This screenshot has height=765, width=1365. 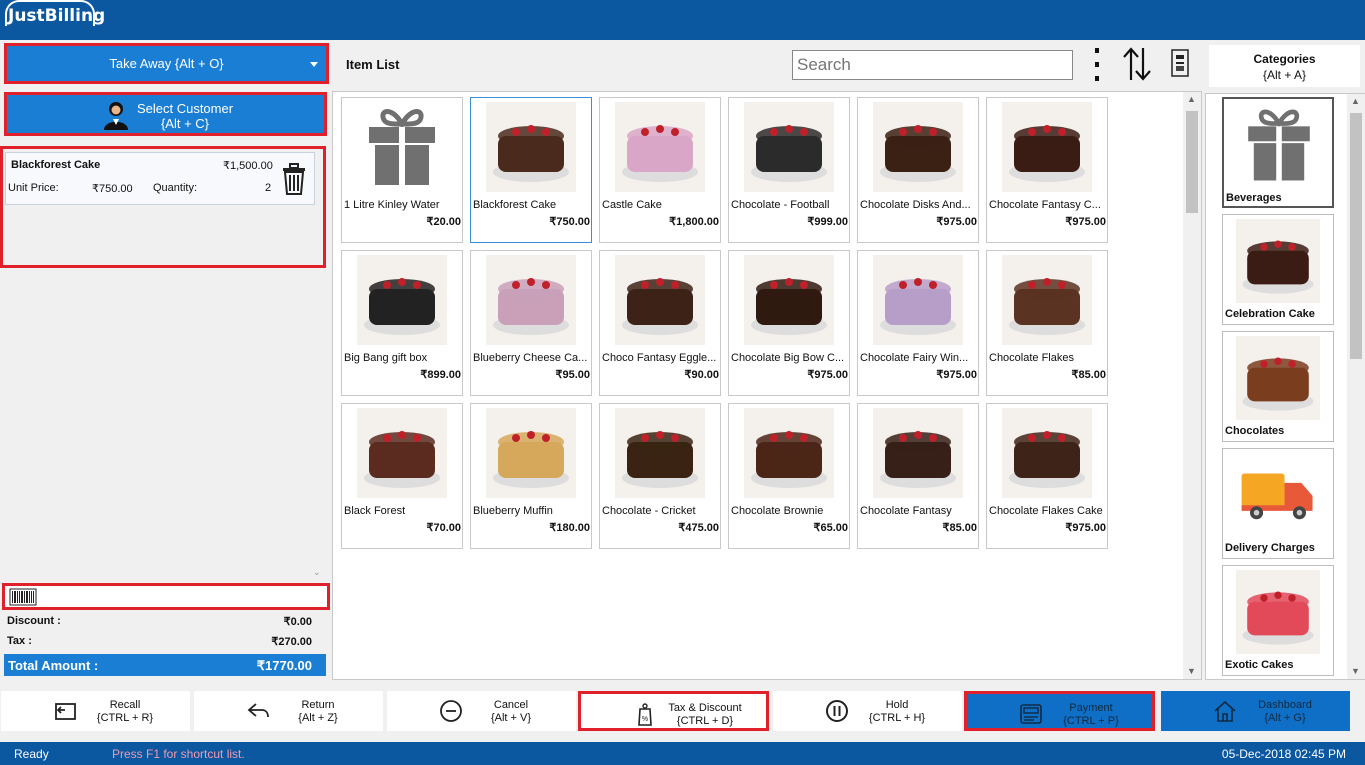 I want to click on quantity-value: 2, so click(x=268, y=188).